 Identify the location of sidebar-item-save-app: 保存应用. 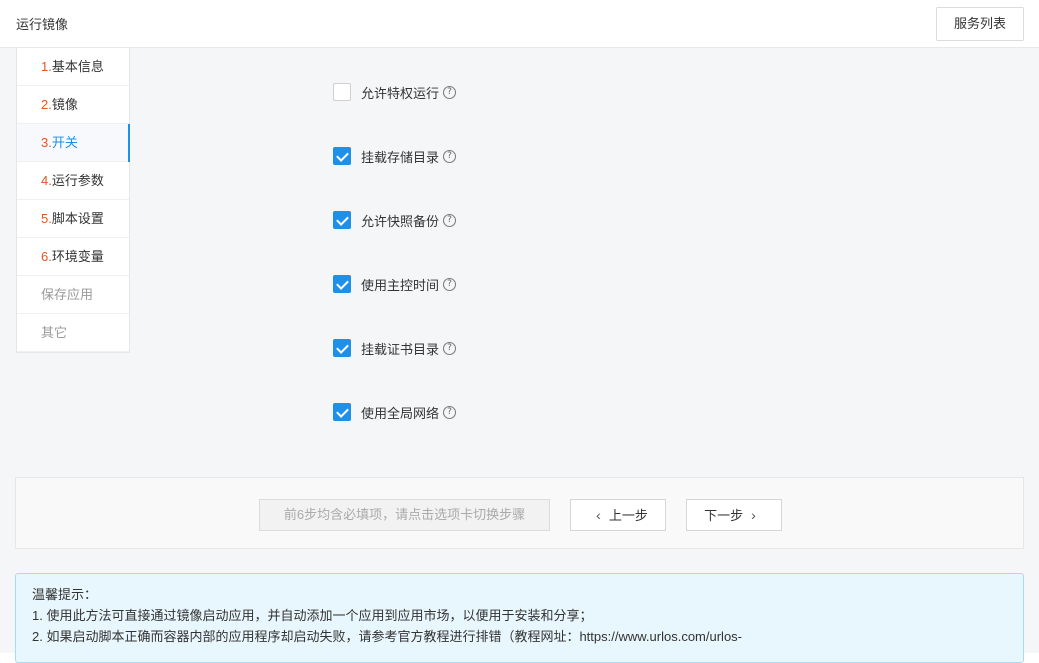
(73, 295).